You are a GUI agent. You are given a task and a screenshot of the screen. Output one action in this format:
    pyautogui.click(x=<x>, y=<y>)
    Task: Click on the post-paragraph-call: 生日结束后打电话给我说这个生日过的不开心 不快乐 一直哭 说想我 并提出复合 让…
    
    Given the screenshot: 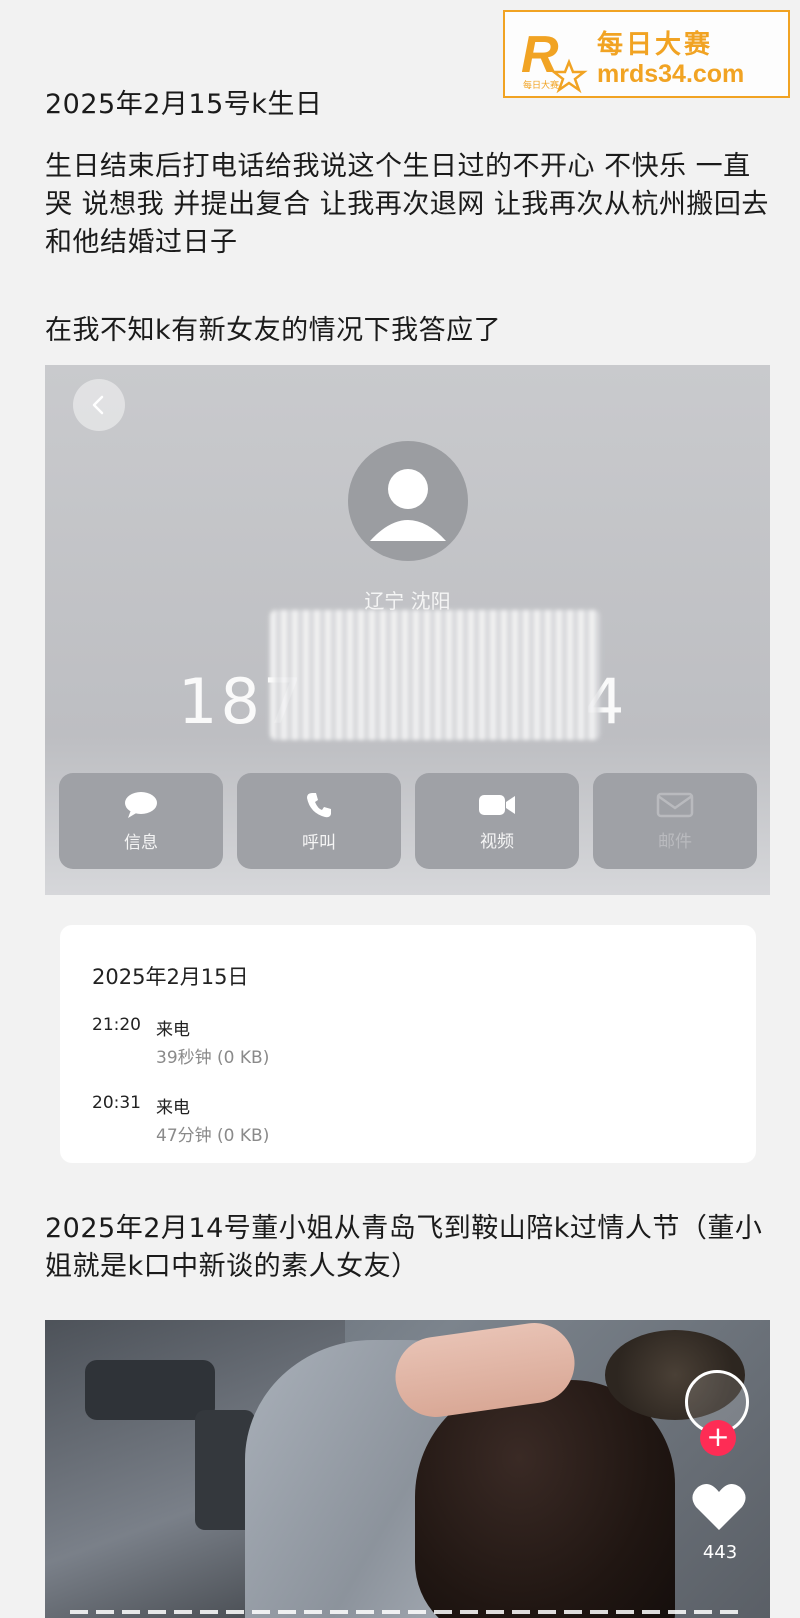 What is the action you would take?
    pyautogui.click(x=407, y=204)
    